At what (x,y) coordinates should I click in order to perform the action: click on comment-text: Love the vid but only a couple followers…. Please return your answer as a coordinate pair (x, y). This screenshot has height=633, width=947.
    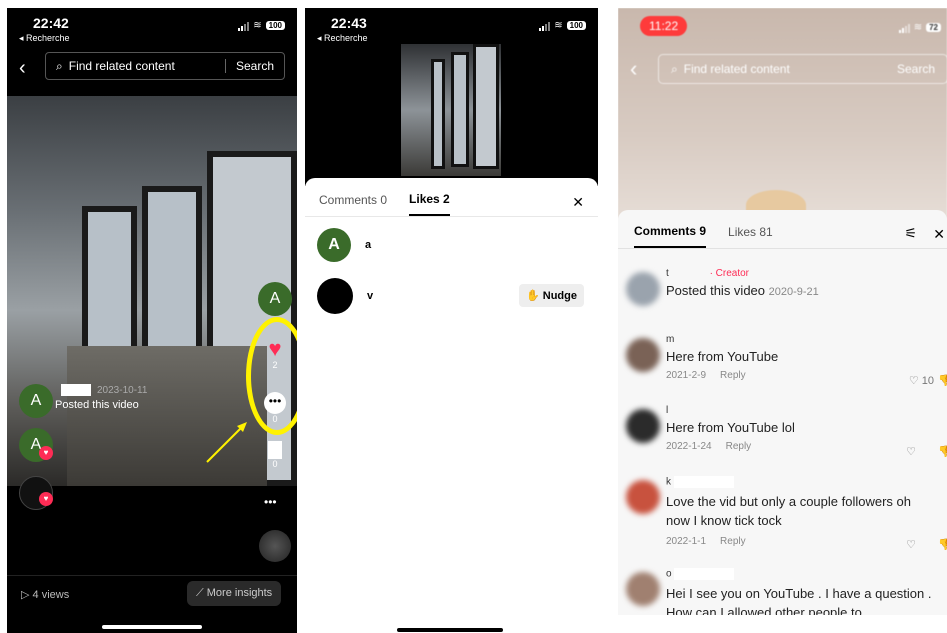
    Looking at the image, I should click on (788, 511).